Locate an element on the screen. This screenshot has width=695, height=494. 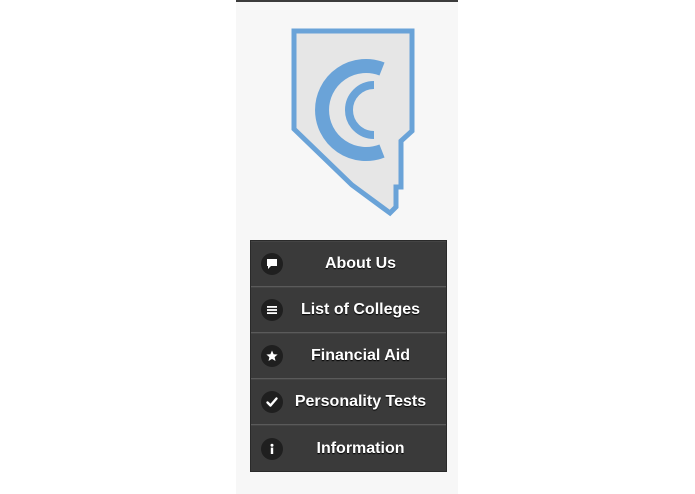
speech-bubble-icon is located at coordinates (272, 264).